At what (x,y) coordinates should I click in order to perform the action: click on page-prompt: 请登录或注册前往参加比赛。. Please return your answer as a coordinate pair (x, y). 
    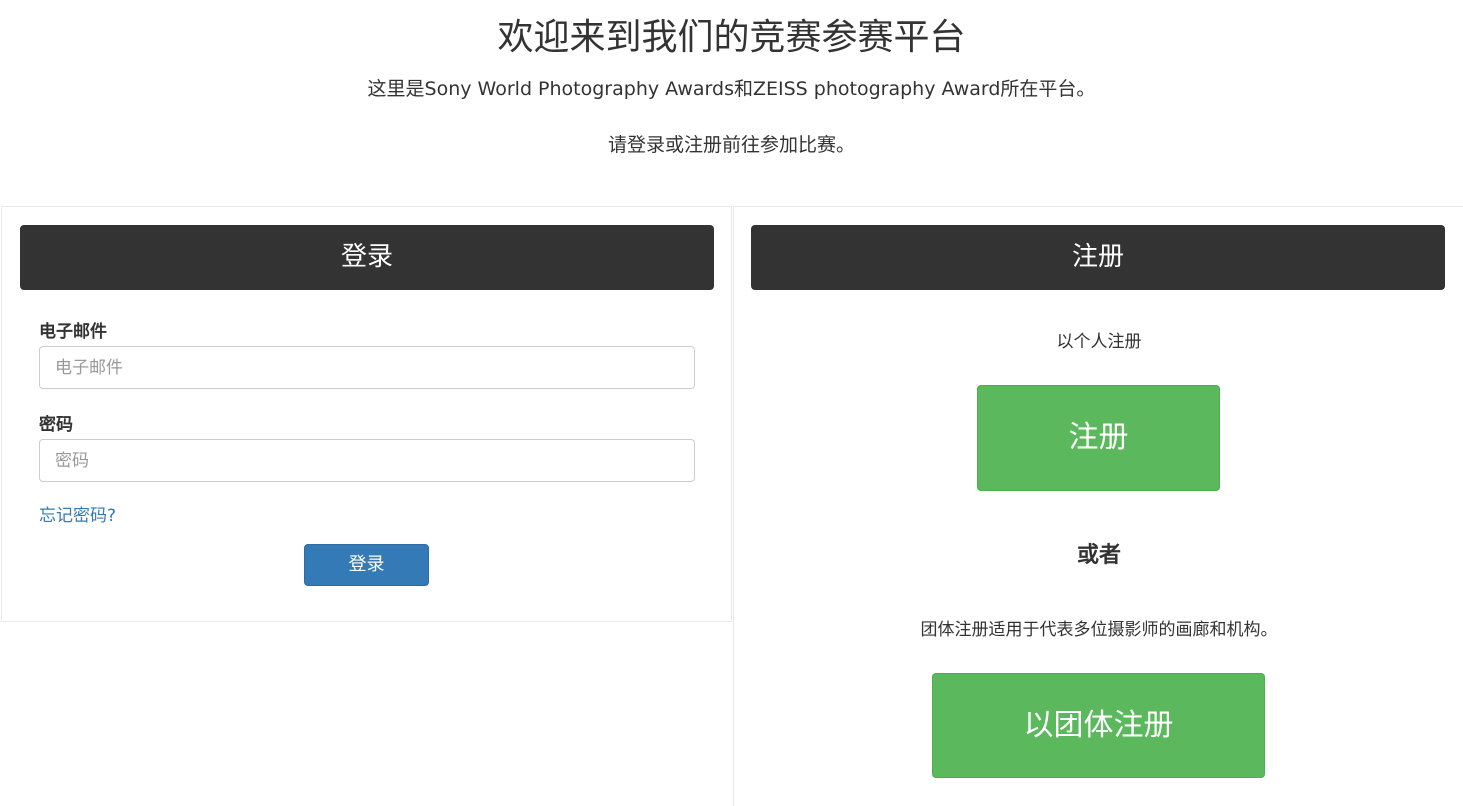
    Looking at the image, I should click on (731, 145).